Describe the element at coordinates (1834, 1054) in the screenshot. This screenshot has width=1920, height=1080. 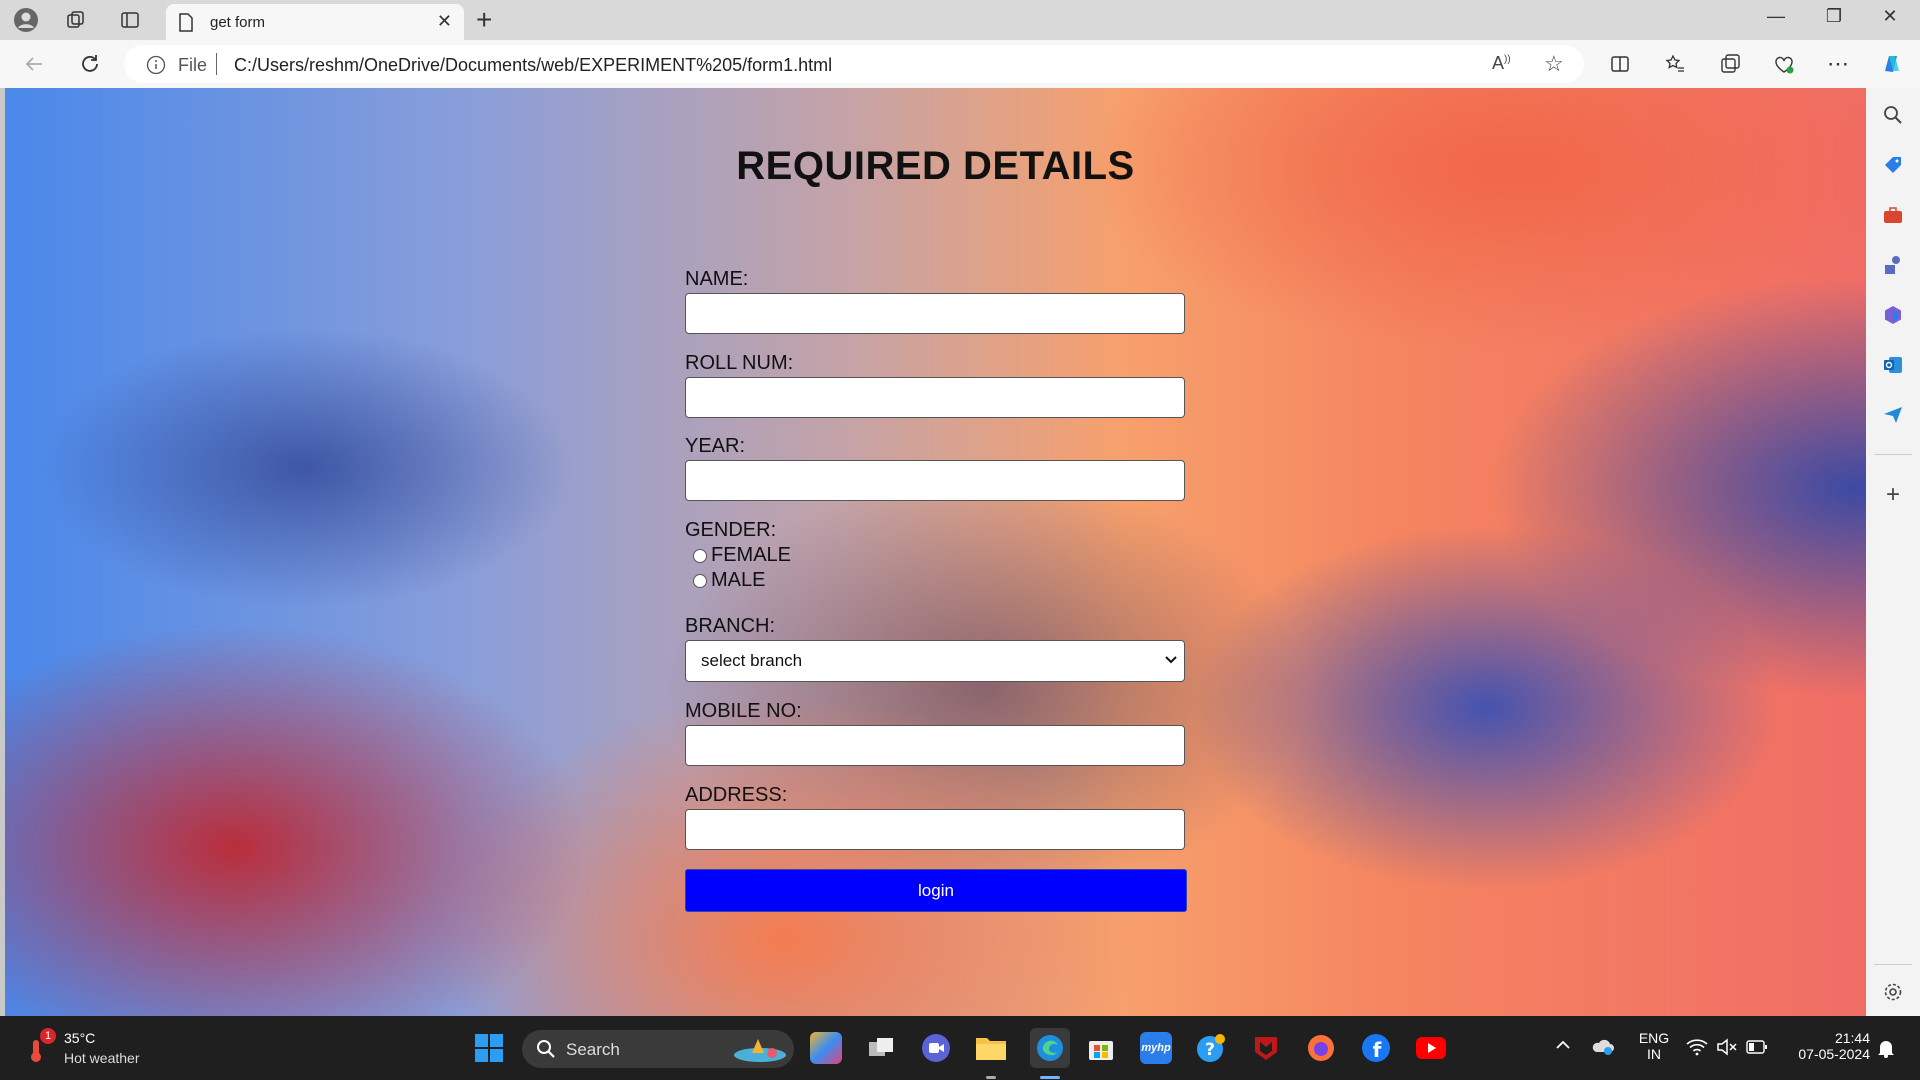
I see `clock-date: 07-05-2024` at that location.